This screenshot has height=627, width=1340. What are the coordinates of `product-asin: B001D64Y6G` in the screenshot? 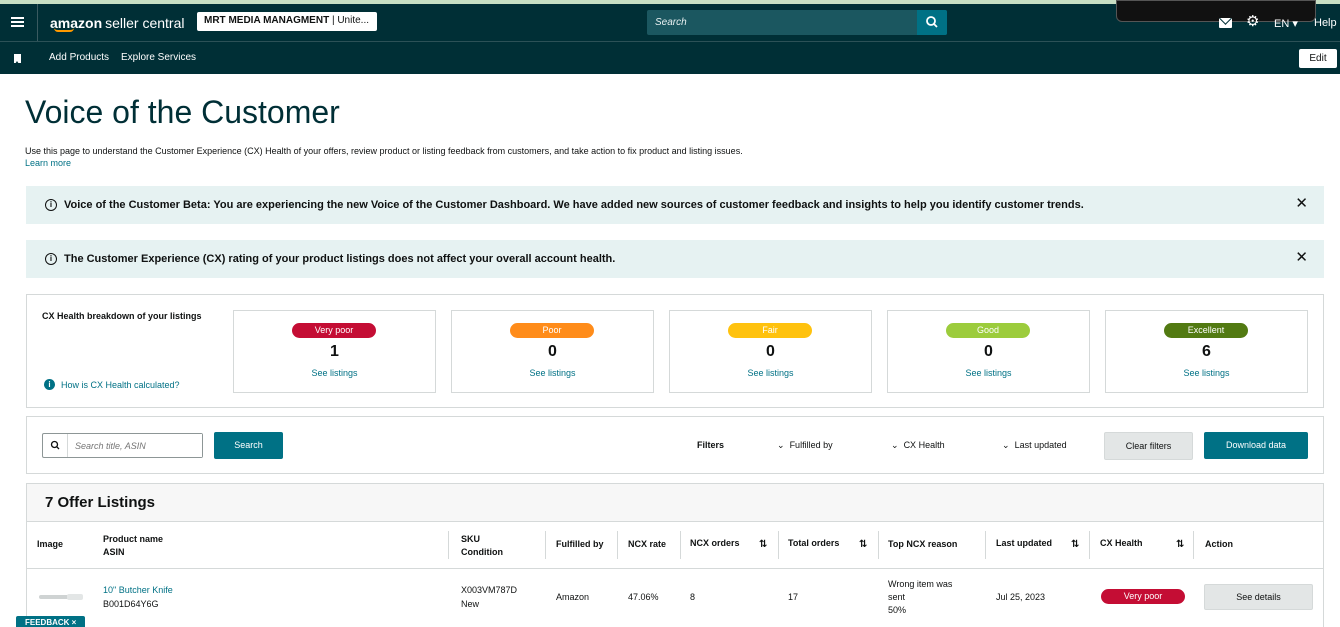 It's located at (131, 604).